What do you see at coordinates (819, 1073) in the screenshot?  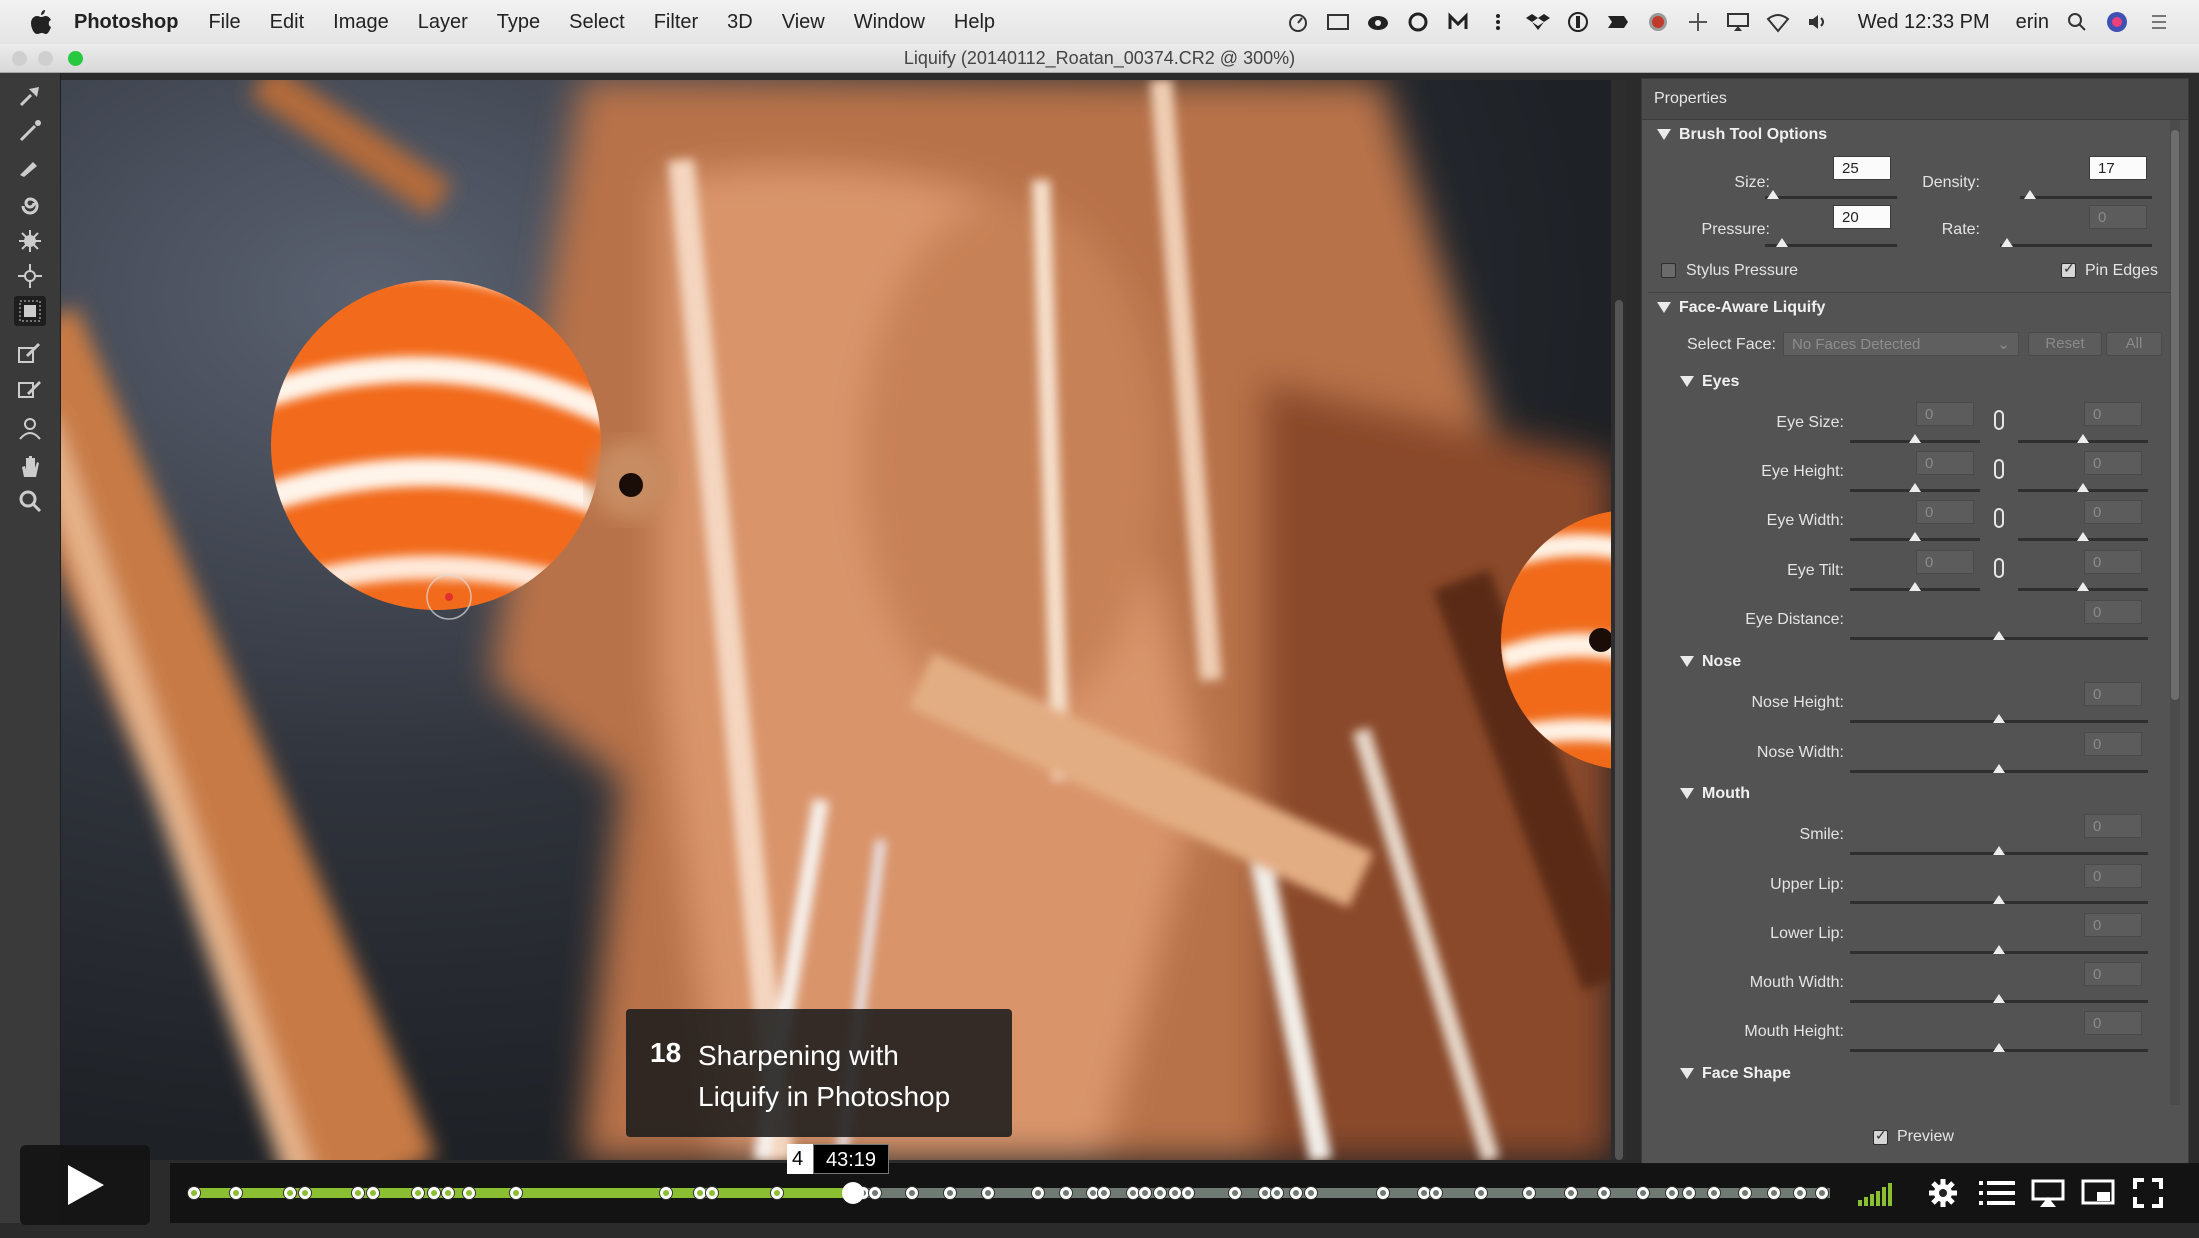 I see `chapter-card: 18 Sharpening with Liquify in Photoshop` at bounding box center [819, 1073].